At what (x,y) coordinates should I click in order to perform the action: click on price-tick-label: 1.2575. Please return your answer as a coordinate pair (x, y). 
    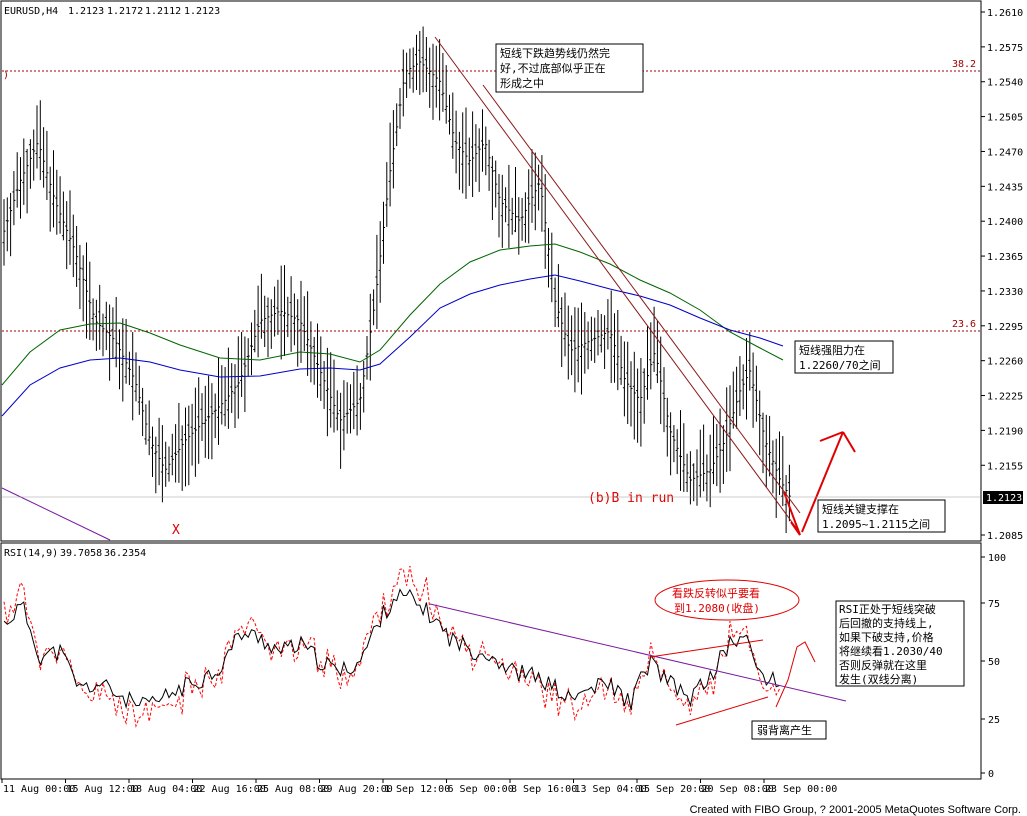
    Looking at the image, I should click on (1005, 48).